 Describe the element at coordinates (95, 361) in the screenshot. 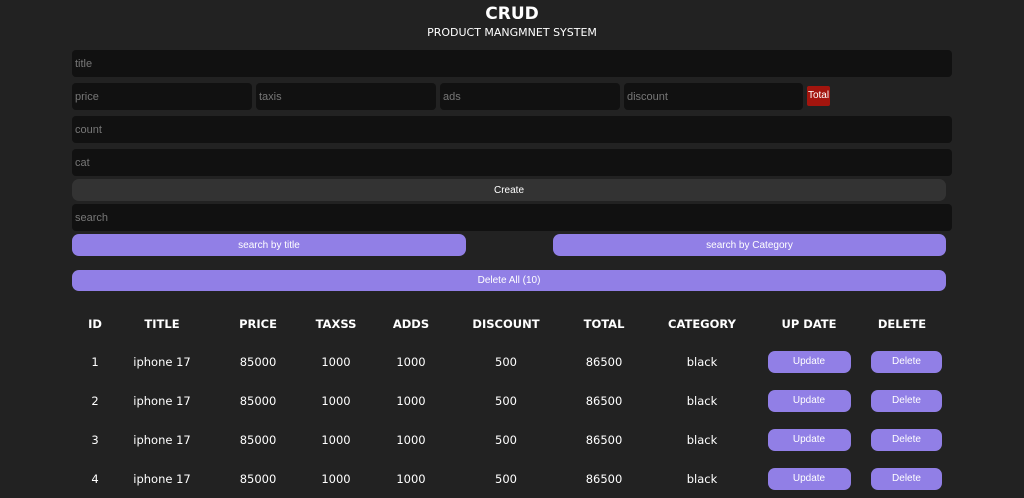

I see `cell-id: 1` at that location.